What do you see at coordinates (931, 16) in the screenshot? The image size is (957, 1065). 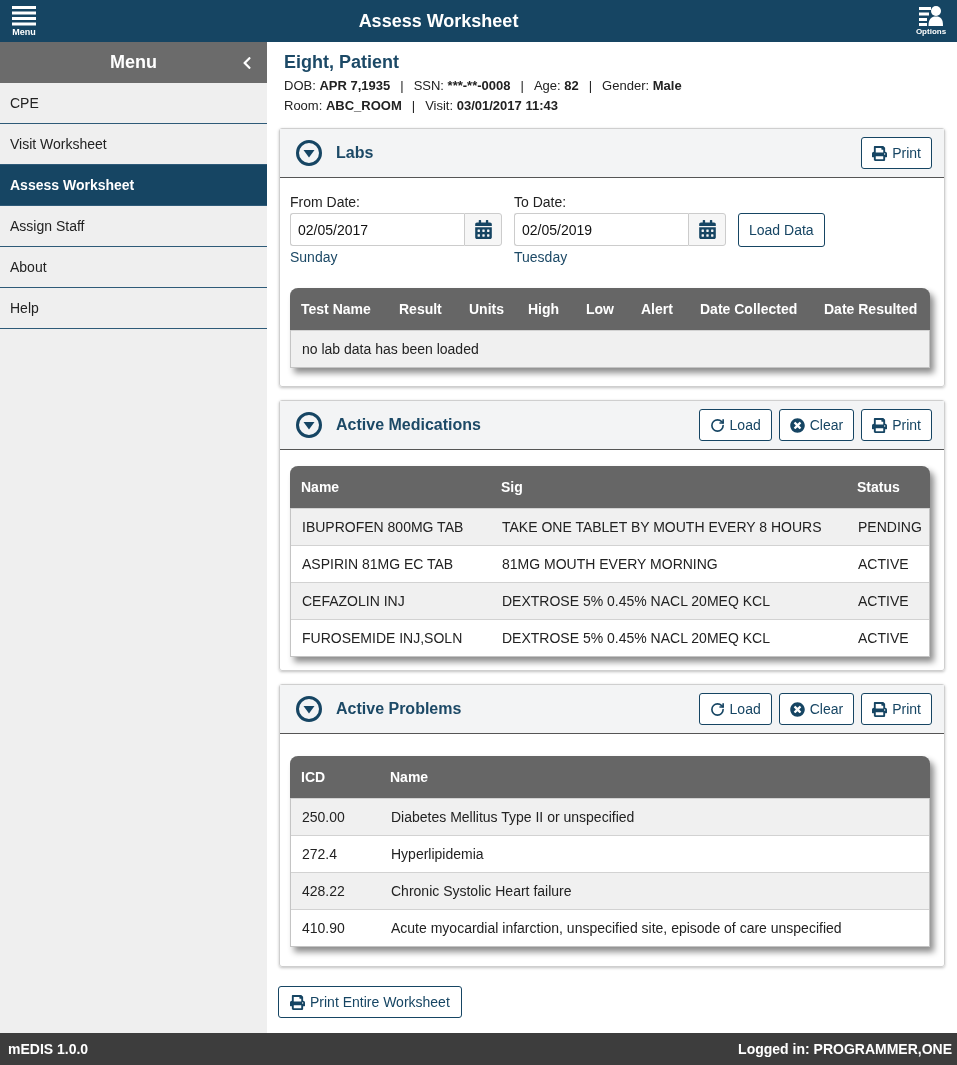 I see `person-list-icon` at bounding box center [931, 16].